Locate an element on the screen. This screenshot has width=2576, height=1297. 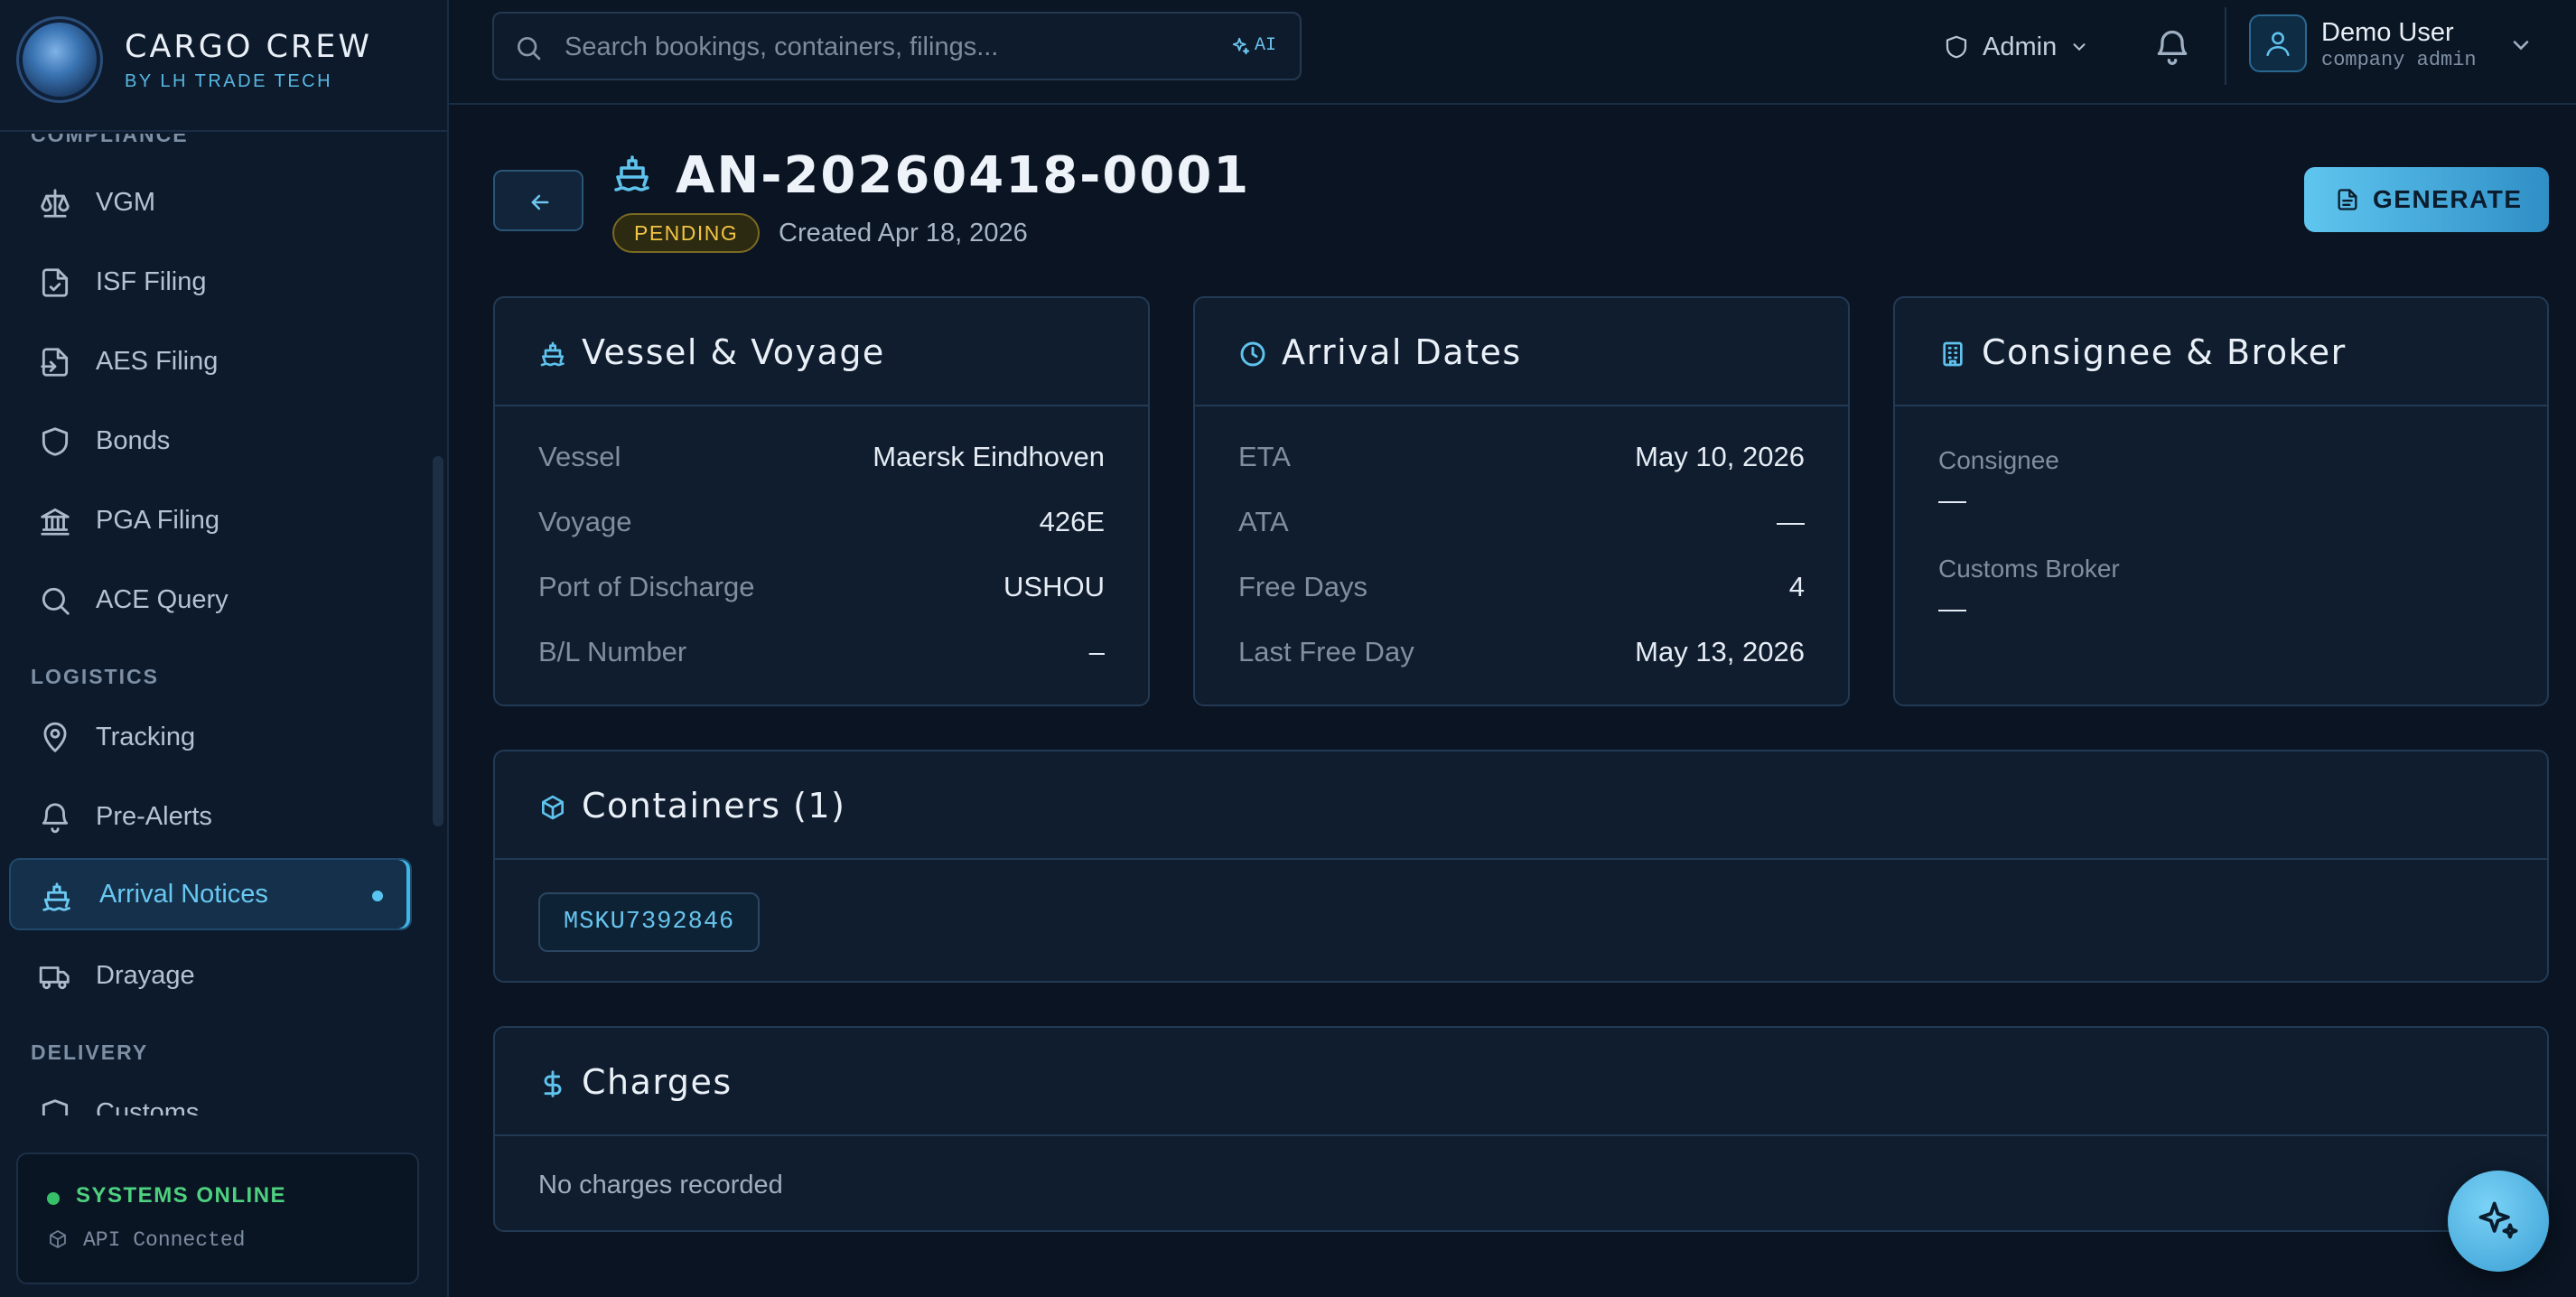
user-icon is located at coordinates (2278, 44).